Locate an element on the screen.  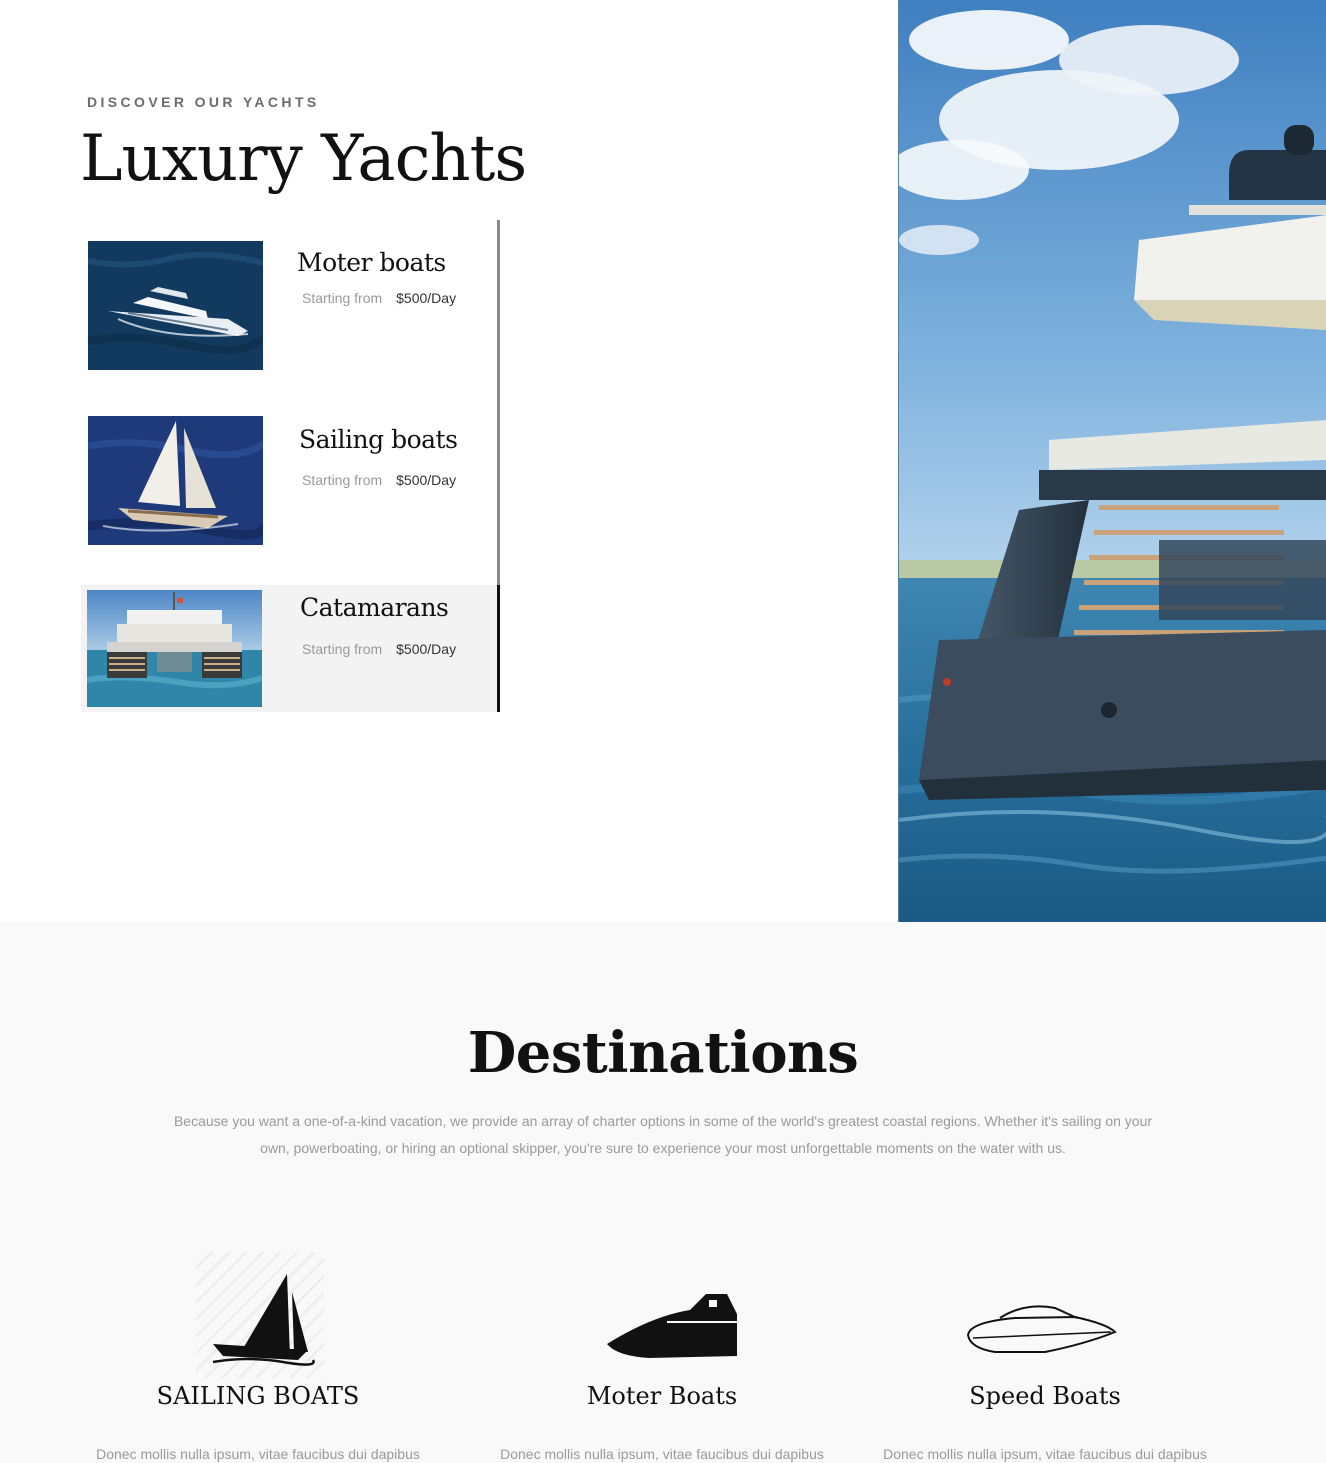
sailboat-icon is located at coordinates (258, 1317).